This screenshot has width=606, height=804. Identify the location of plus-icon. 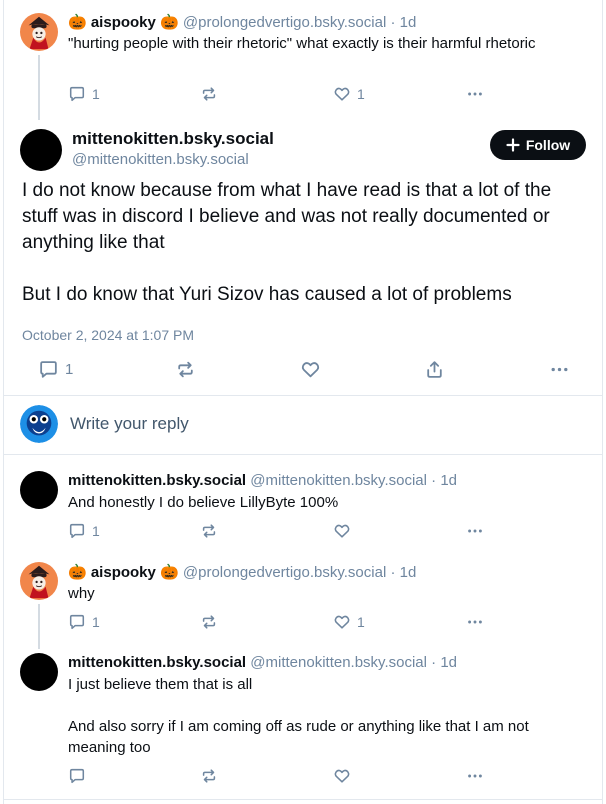
(513, 145).